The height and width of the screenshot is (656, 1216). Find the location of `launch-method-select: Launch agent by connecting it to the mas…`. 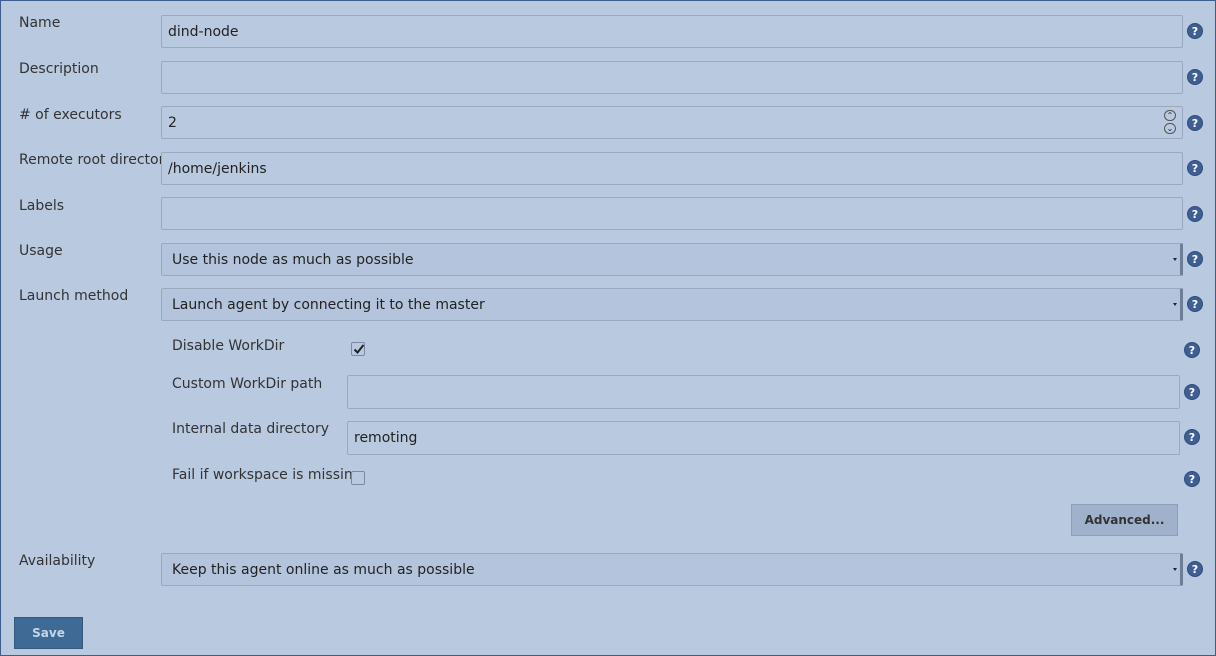

launch-method-select: Launch agent by connecting it to the mas… is located at coordinates (672, 304).